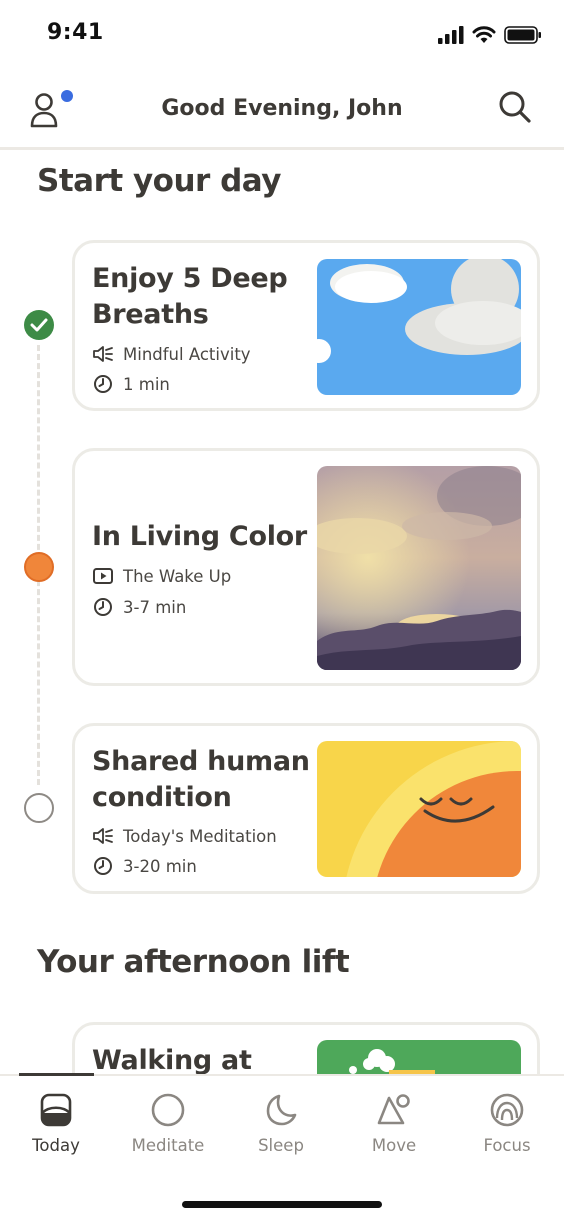  What do you see at coordinates (281, 1127) in the screenshot?
I see `tab-sleep: Sleep` at bounding box center [281, 1127].